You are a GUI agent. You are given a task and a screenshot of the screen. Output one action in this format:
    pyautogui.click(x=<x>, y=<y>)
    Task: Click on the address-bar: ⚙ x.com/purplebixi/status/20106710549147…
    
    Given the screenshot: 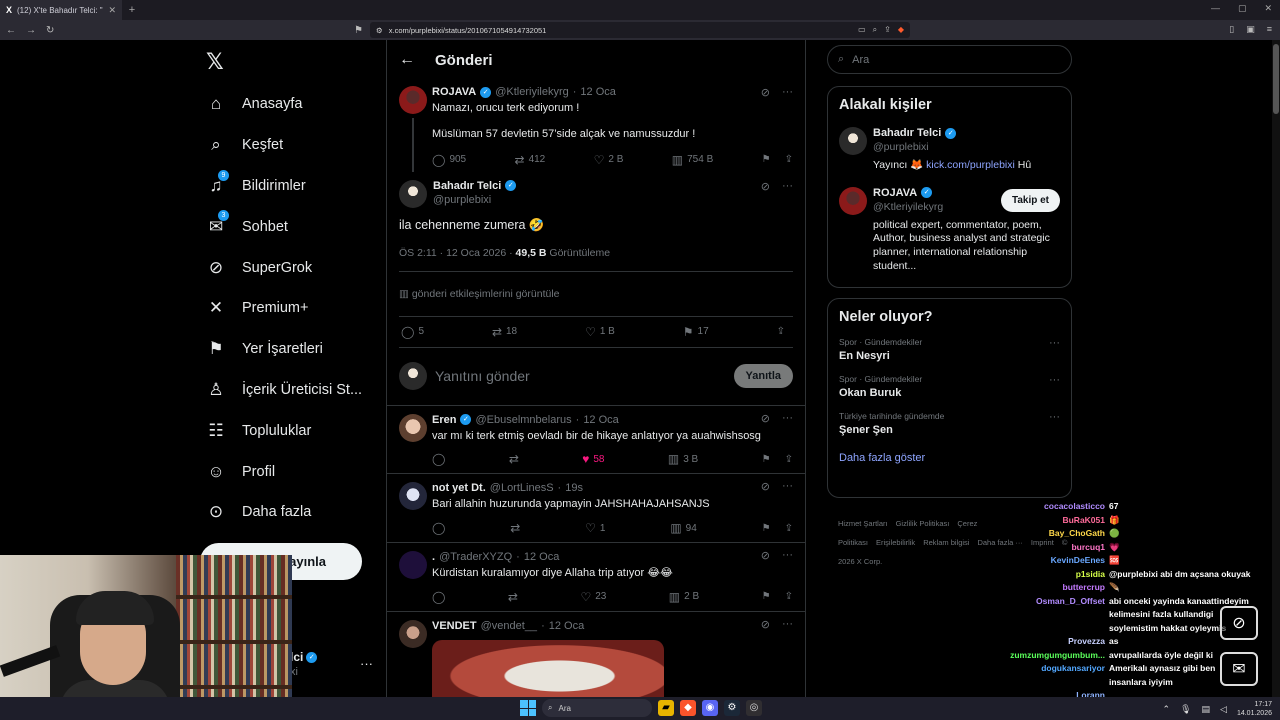 What is the action you would take?
    pyautogui.click(x=640, y=30)
    